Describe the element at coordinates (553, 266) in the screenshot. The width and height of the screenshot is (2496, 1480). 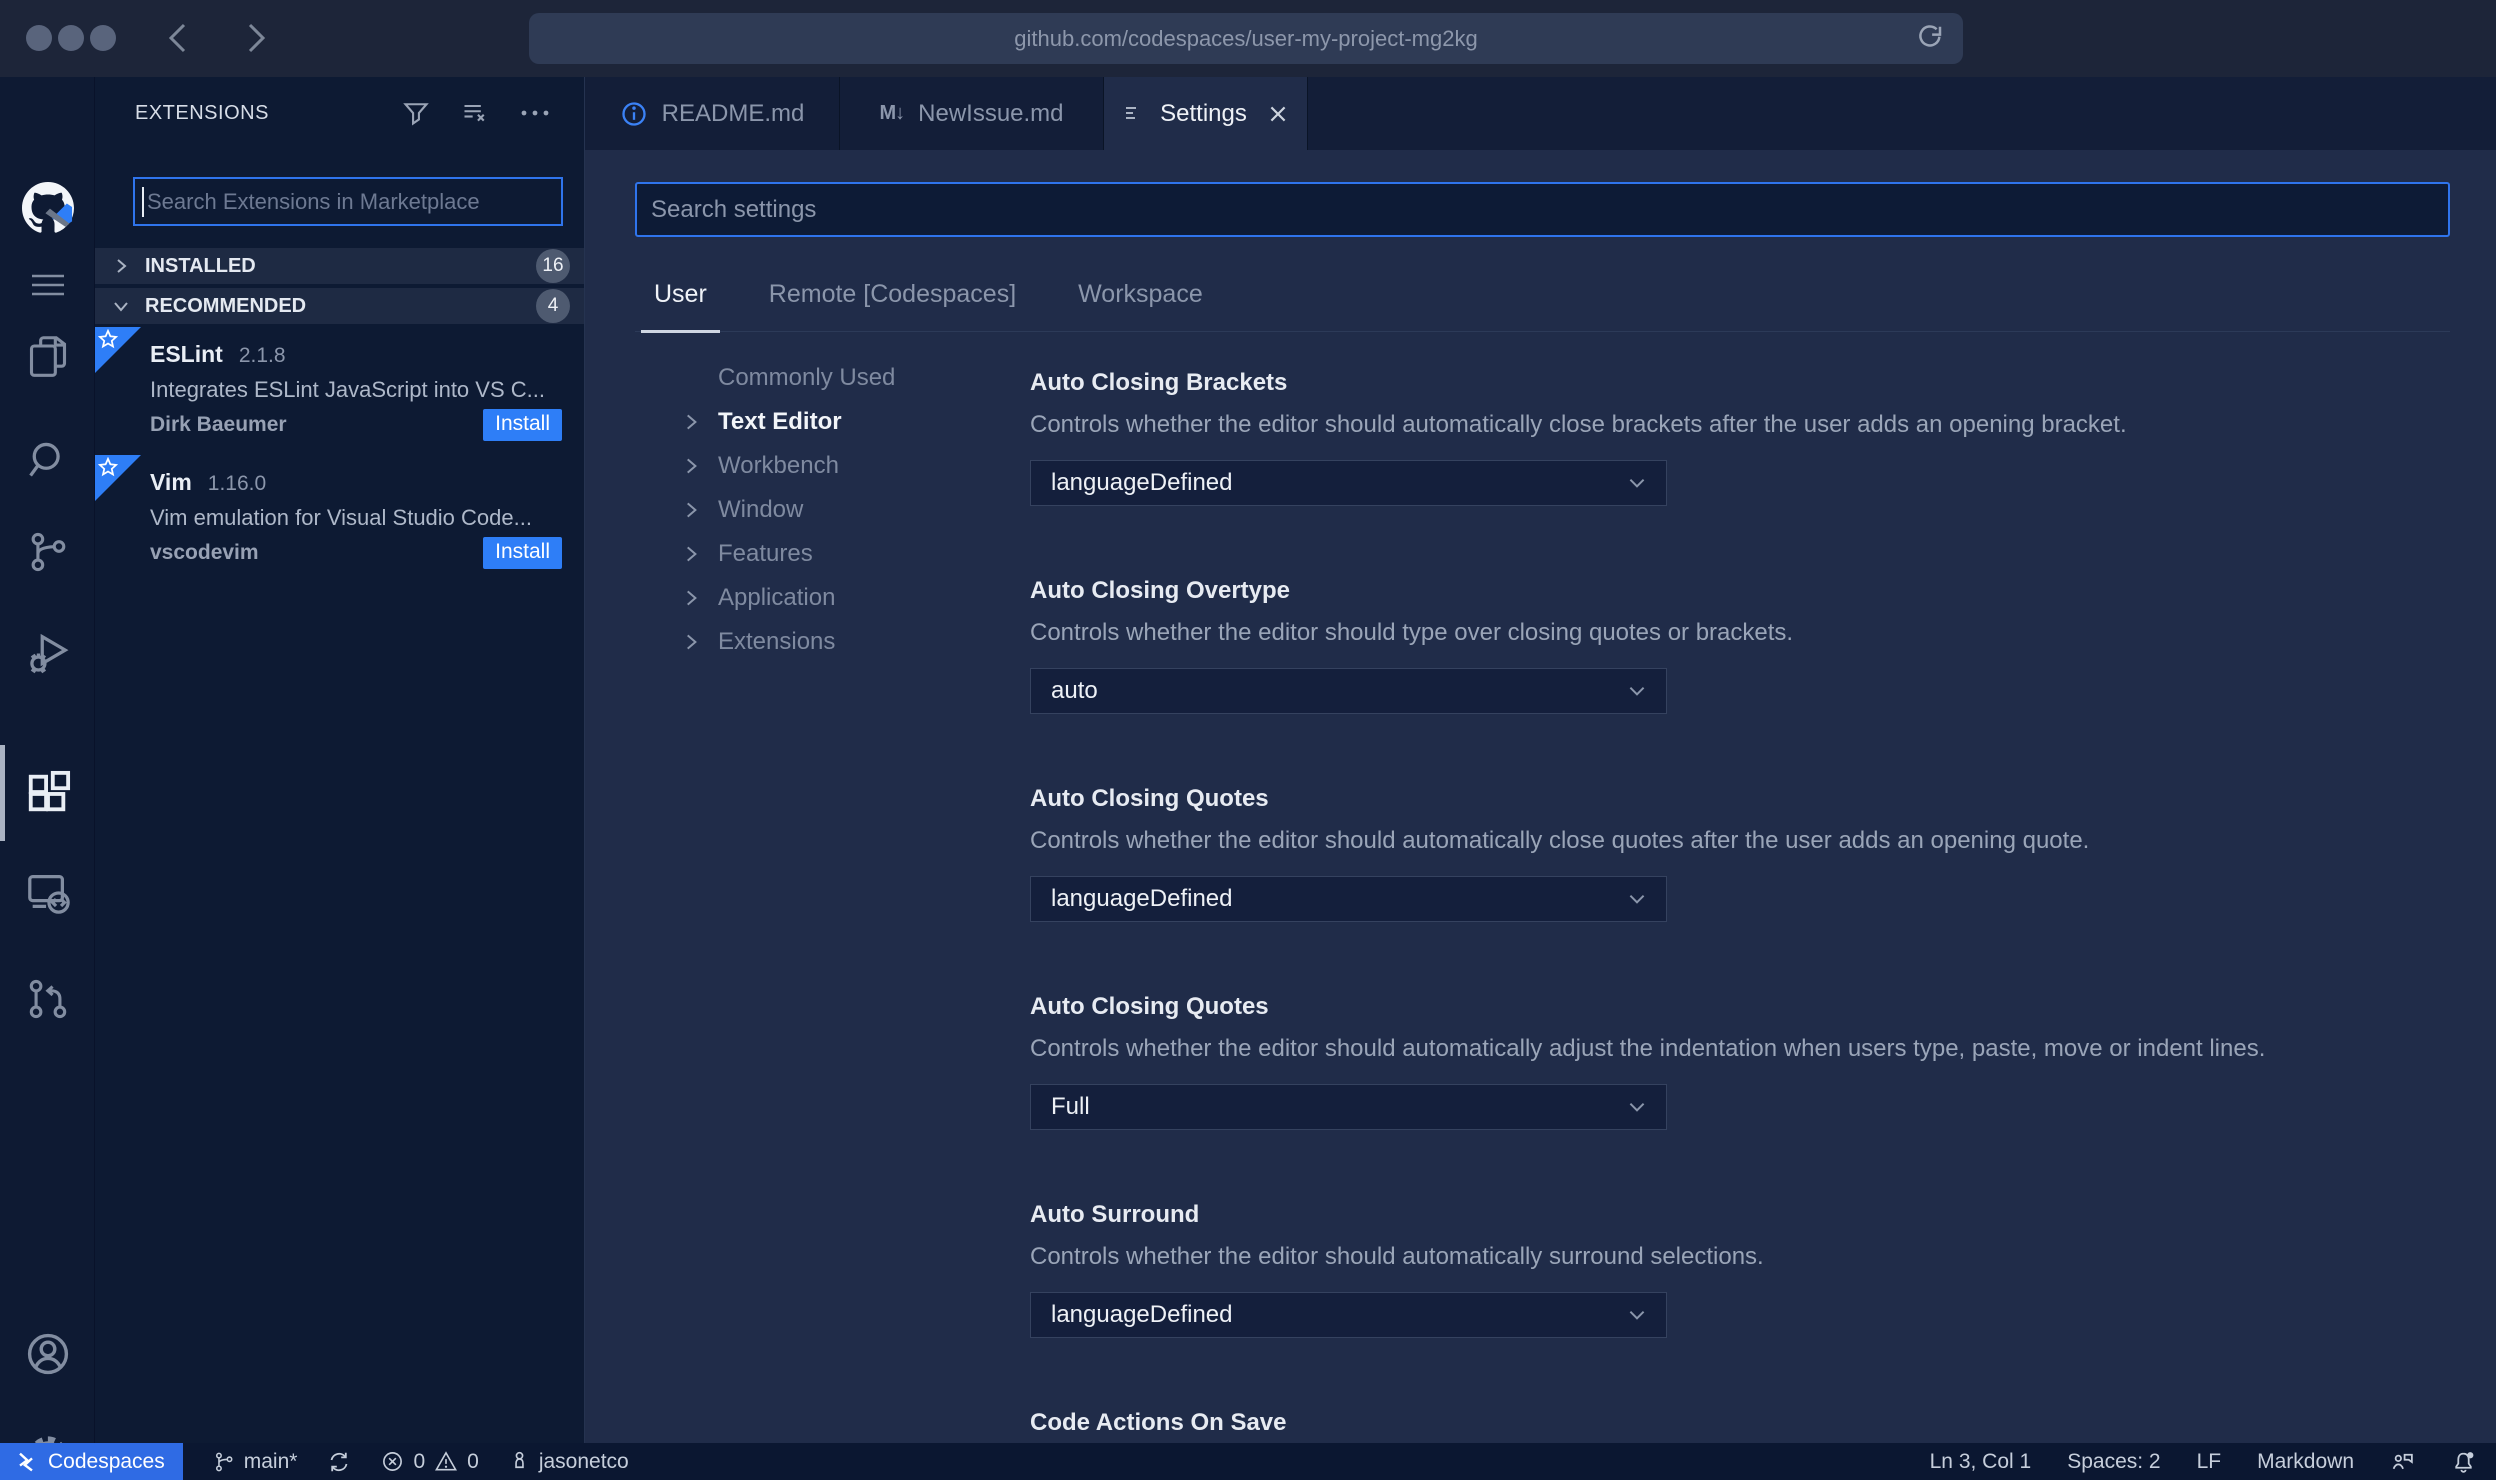
I see `installed-count-badge: 16` at that location.